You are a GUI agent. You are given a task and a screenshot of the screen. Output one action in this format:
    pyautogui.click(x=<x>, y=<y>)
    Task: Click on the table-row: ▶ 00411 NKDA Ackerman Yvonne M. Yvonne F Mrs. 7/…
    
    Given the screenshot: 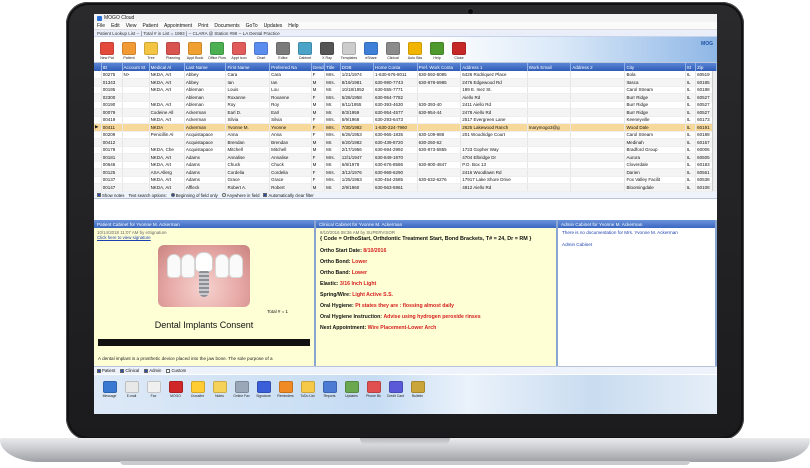 What is the action you would take?
    pyautogui.click(x=405, y=127)
    